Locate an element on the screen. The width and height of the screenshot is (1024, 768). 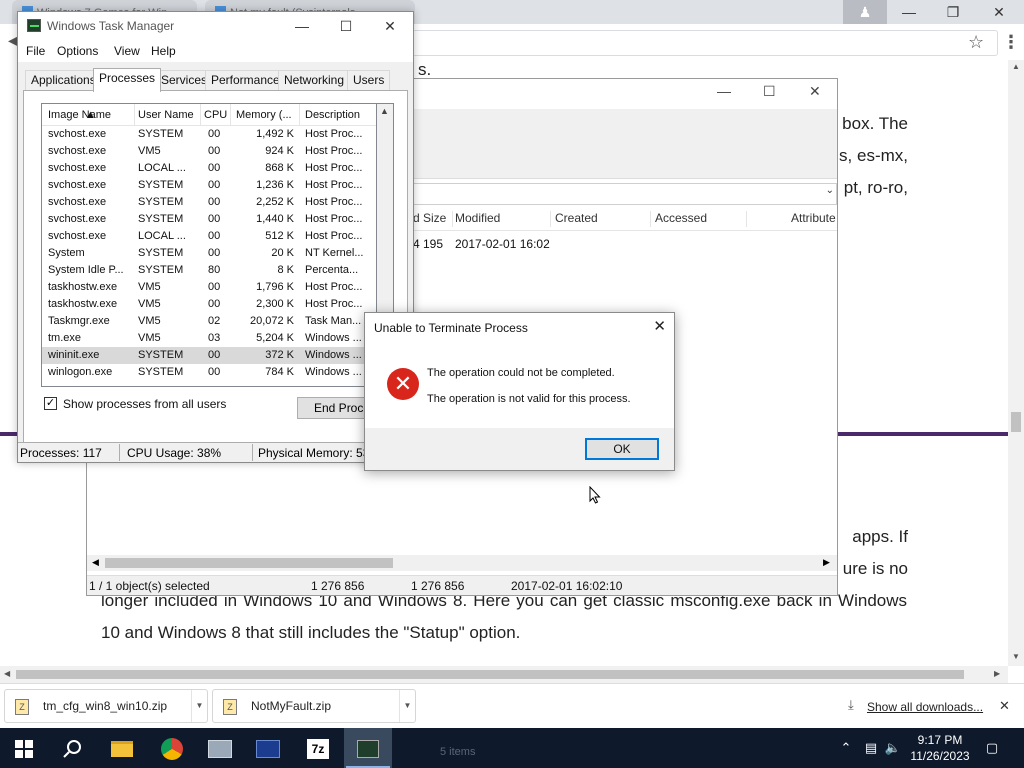
tab-networking: Networking is located at coordinates (314, 80).